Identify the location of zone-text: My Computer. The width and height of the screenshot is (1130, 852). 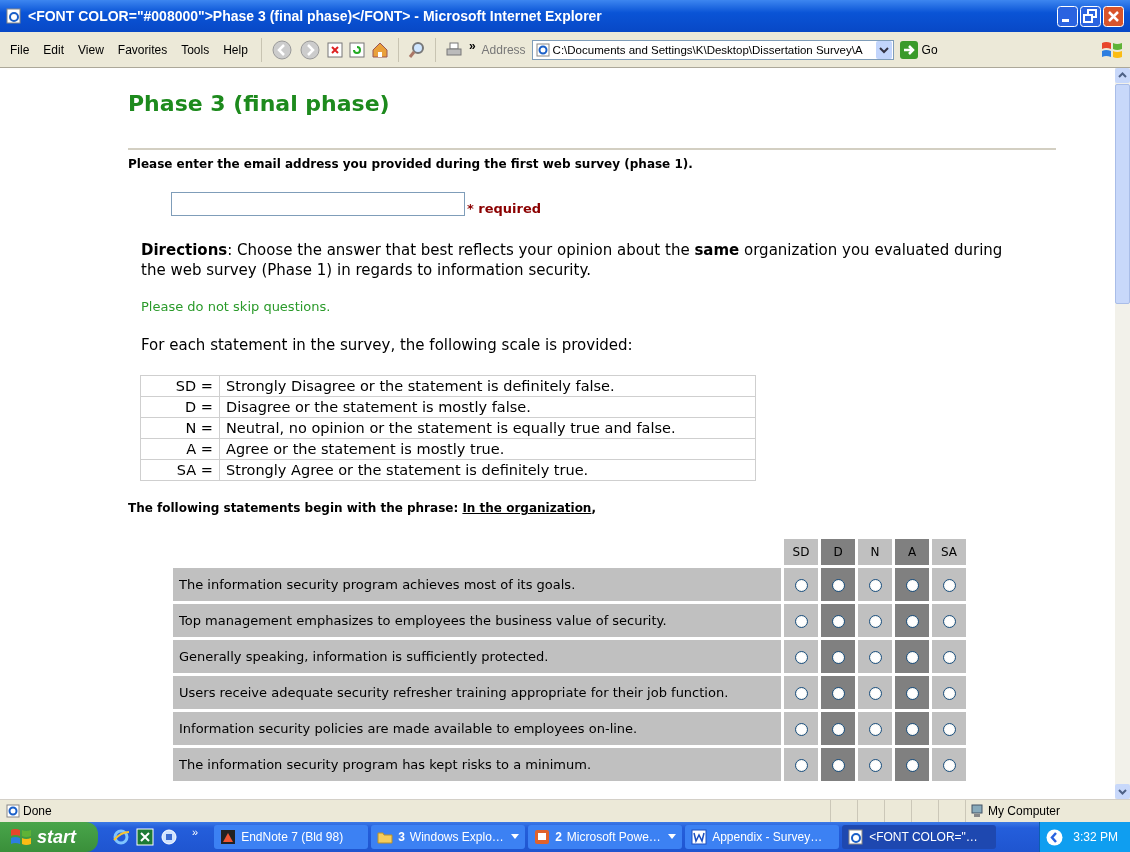
(1024, 811).